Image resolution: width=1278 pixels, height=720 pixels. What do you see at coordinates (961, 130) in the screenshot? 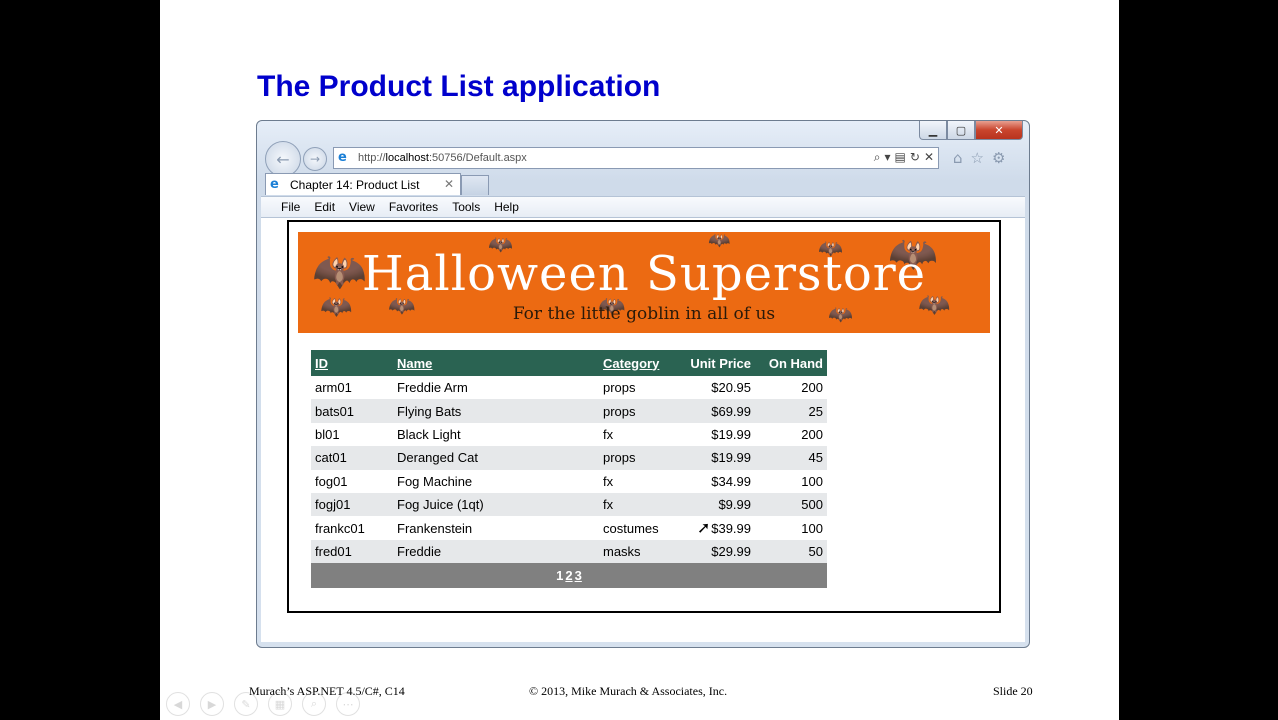
I see `maximize-button: ▢` at bounding box center [961, 130].